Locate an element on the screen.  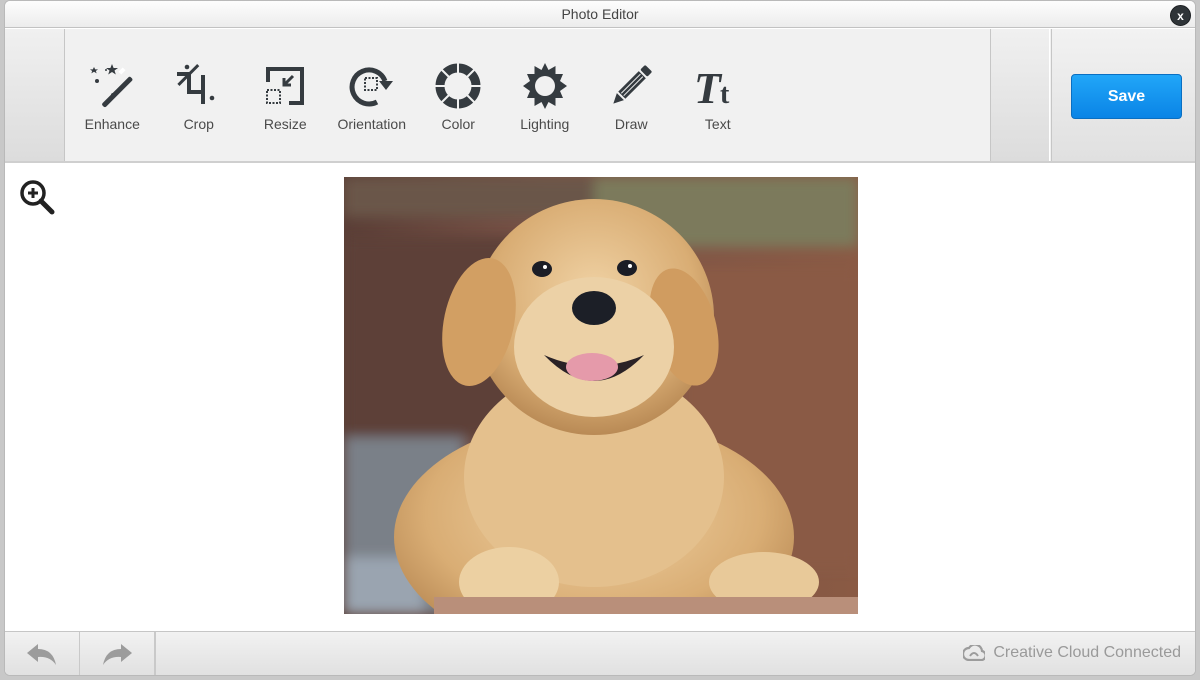
status-text: Creative Cloud Connected is located at coordinates (1087, 652).